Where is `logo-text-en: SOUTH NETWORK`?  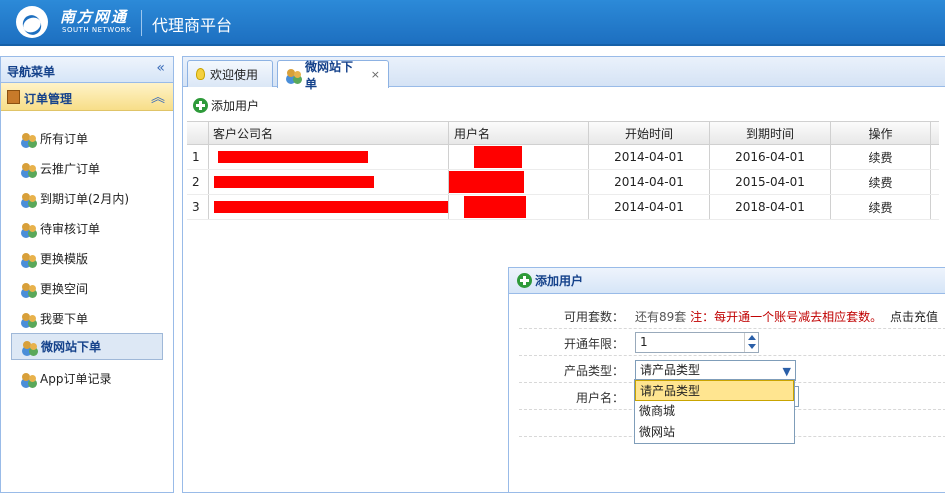
logo-text-en: SOUTH NETWORK is located at coordinates (97, 30).